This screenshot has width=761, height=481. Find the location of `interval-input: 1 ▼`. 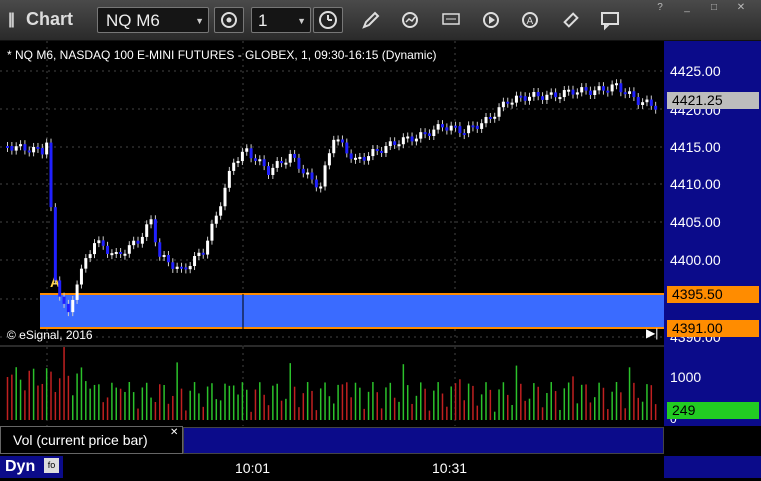

interval-input: 1 ▼ is located at coordinates (281, 20).